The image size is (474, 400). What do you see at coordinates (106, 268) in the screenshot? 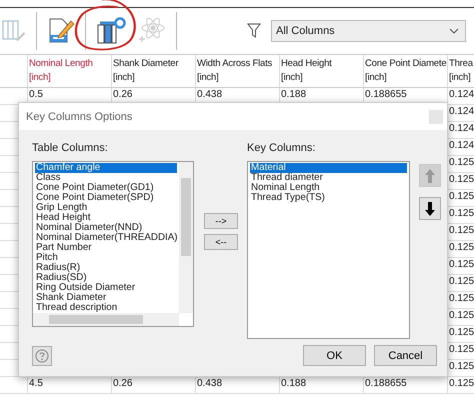
I see `list-item: Radius(R)` at bounding box center [106, 268].